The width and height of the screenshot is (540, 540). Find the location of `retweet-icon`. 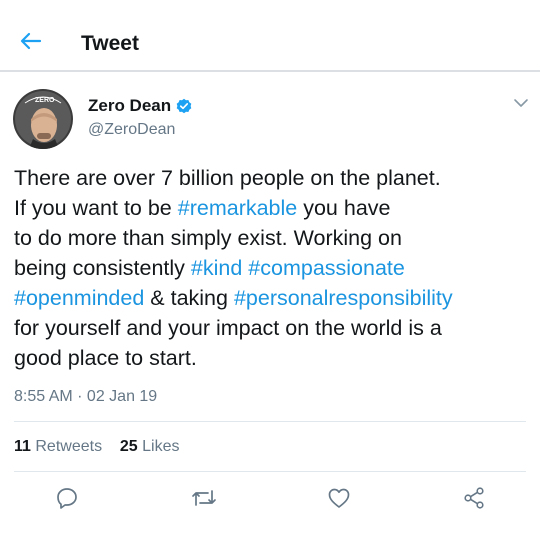

retweet-icon is located at coordinates (204, 498).